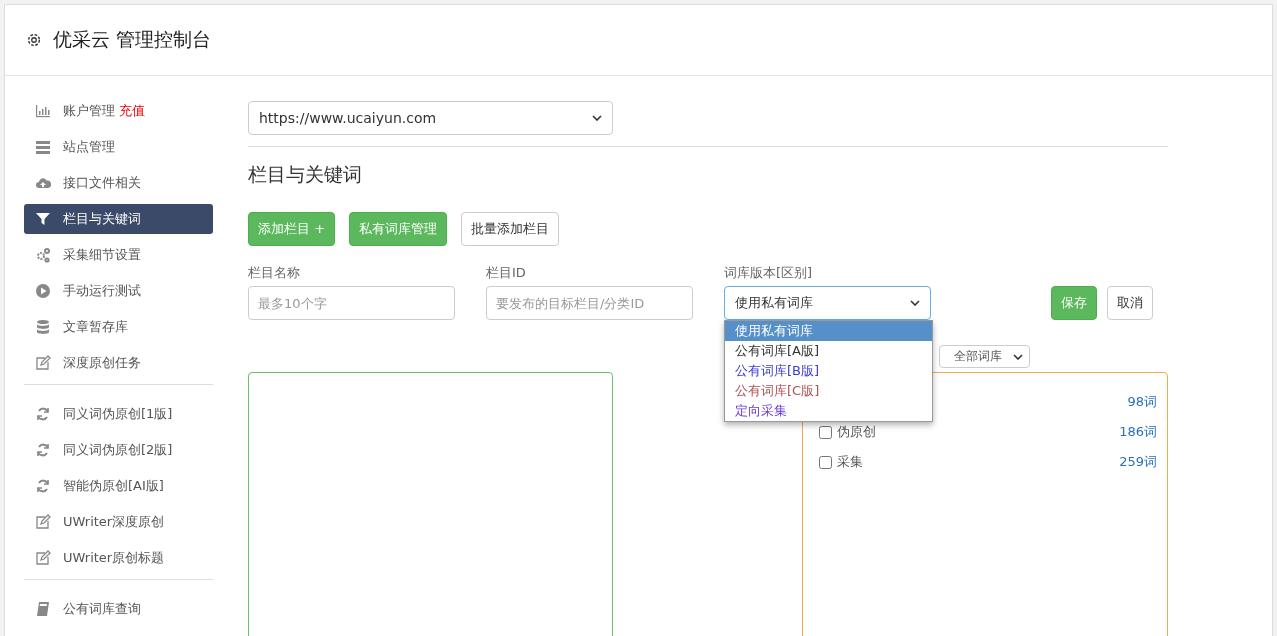 Image resolution: width=1277 pixels, height=636 pixels. I want to click on sidebar-item: 接口文件相关, so click(118, 183).